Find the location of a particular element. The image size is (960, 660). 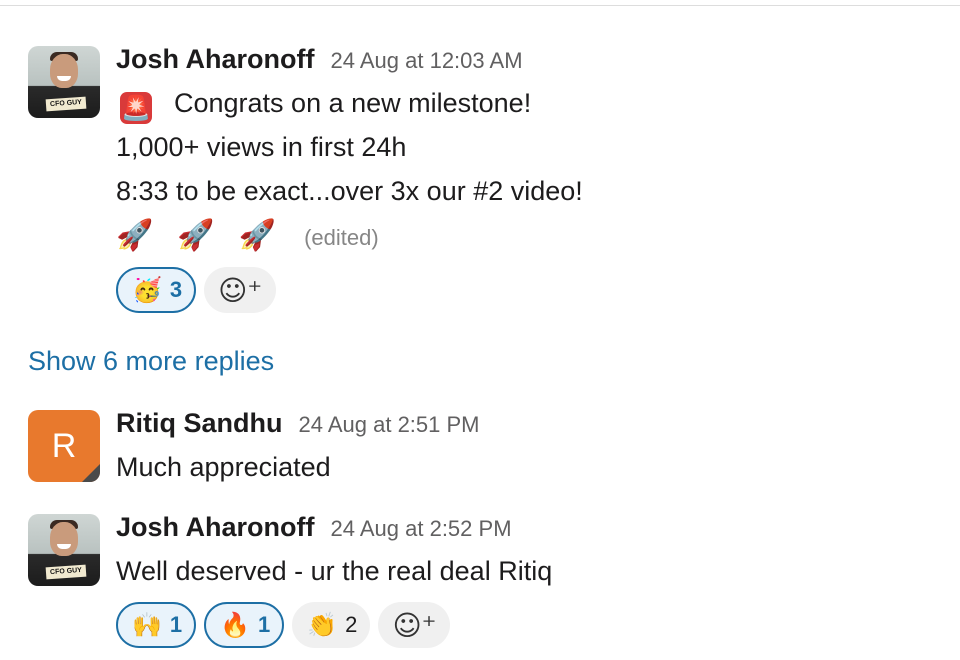

avatar-status-corner is located at coordinates (91, 473).